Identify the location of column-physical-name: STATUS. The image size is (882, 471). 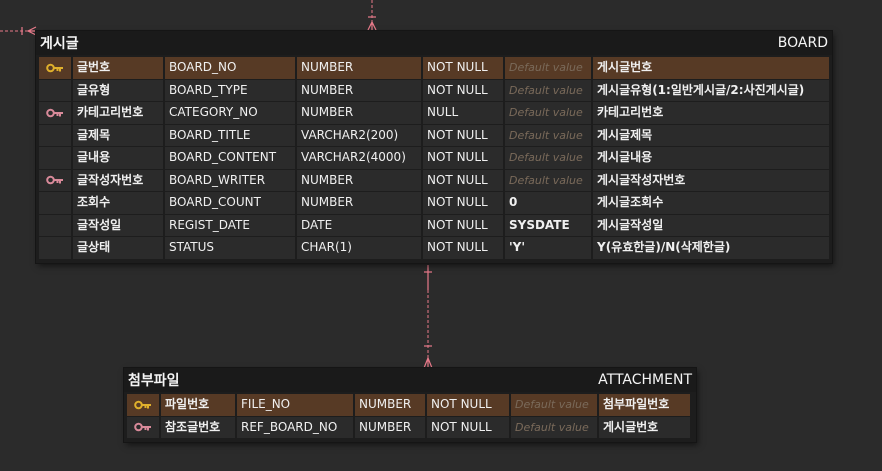
(230, 248).